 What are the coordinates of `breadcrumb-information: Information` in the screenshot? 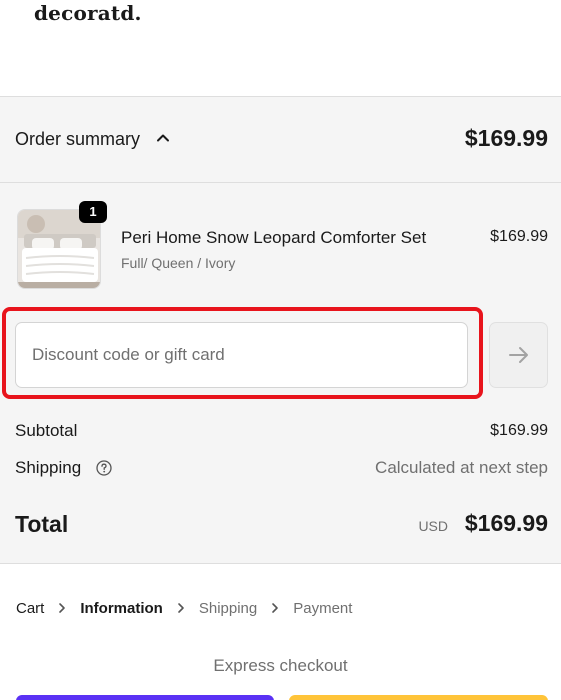 It's located at (121, 608).